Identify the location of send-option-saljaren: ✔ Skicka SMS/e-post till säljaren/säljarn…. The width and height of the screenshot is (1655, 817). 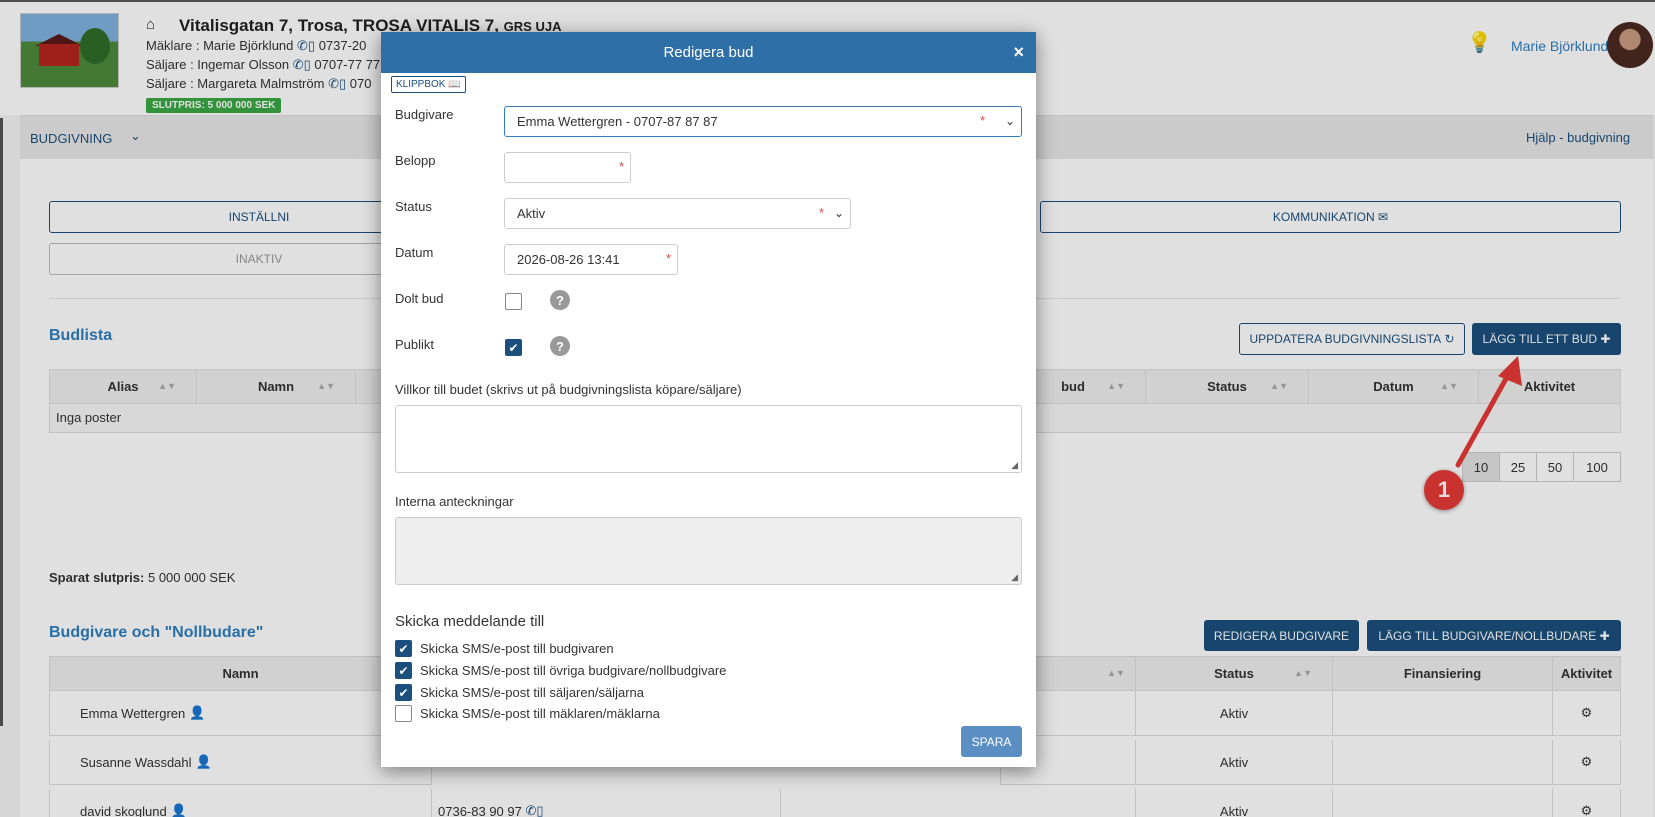
(519, 692).